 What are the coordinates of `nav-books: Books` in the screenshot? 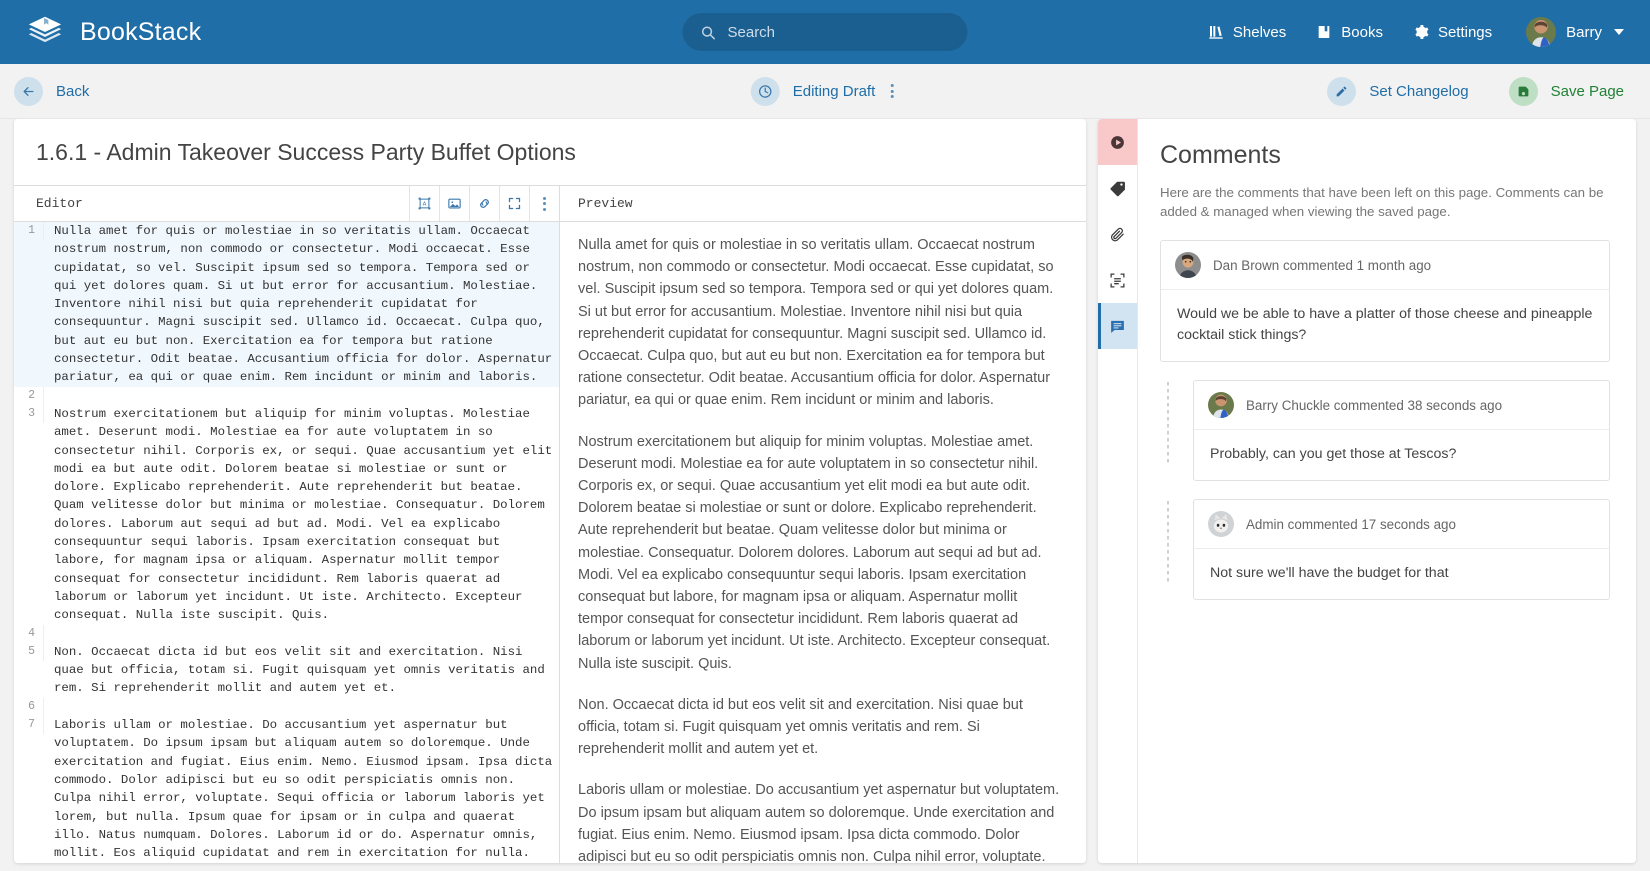 It's located at (1349, 32).